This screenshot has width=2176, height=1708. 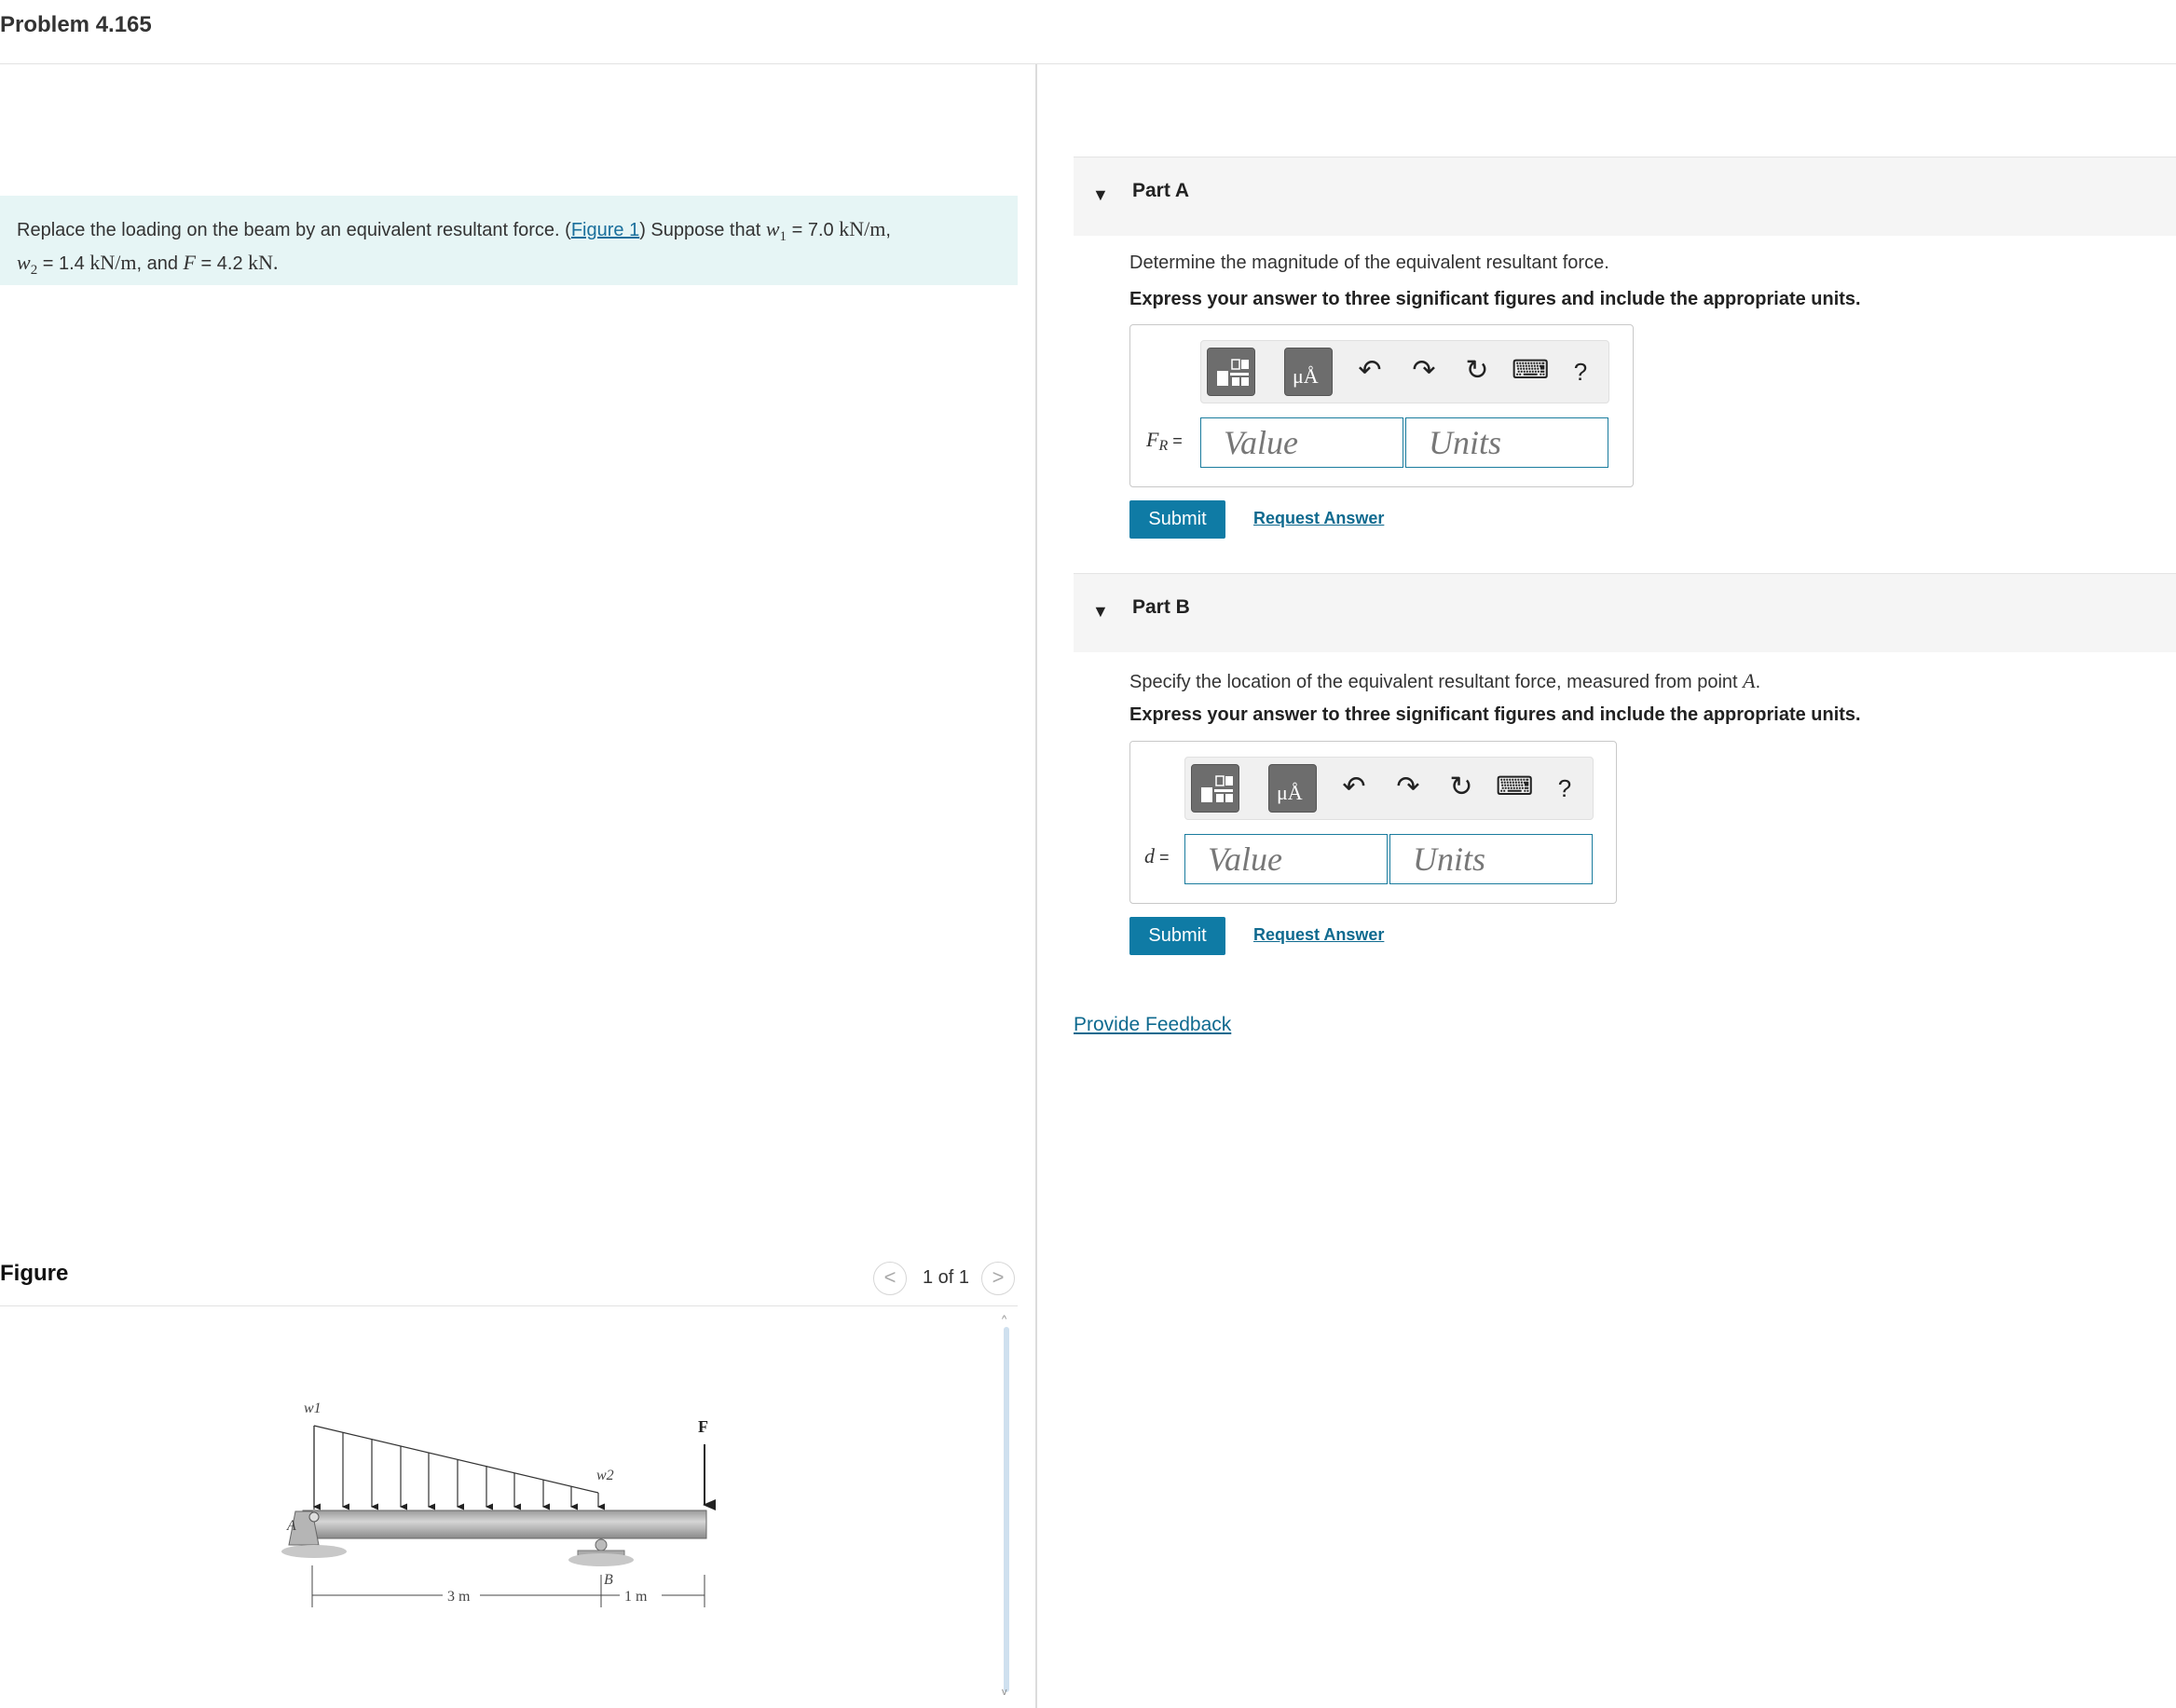 I want to click on conjunction: , and, so click(x=160, y=263).